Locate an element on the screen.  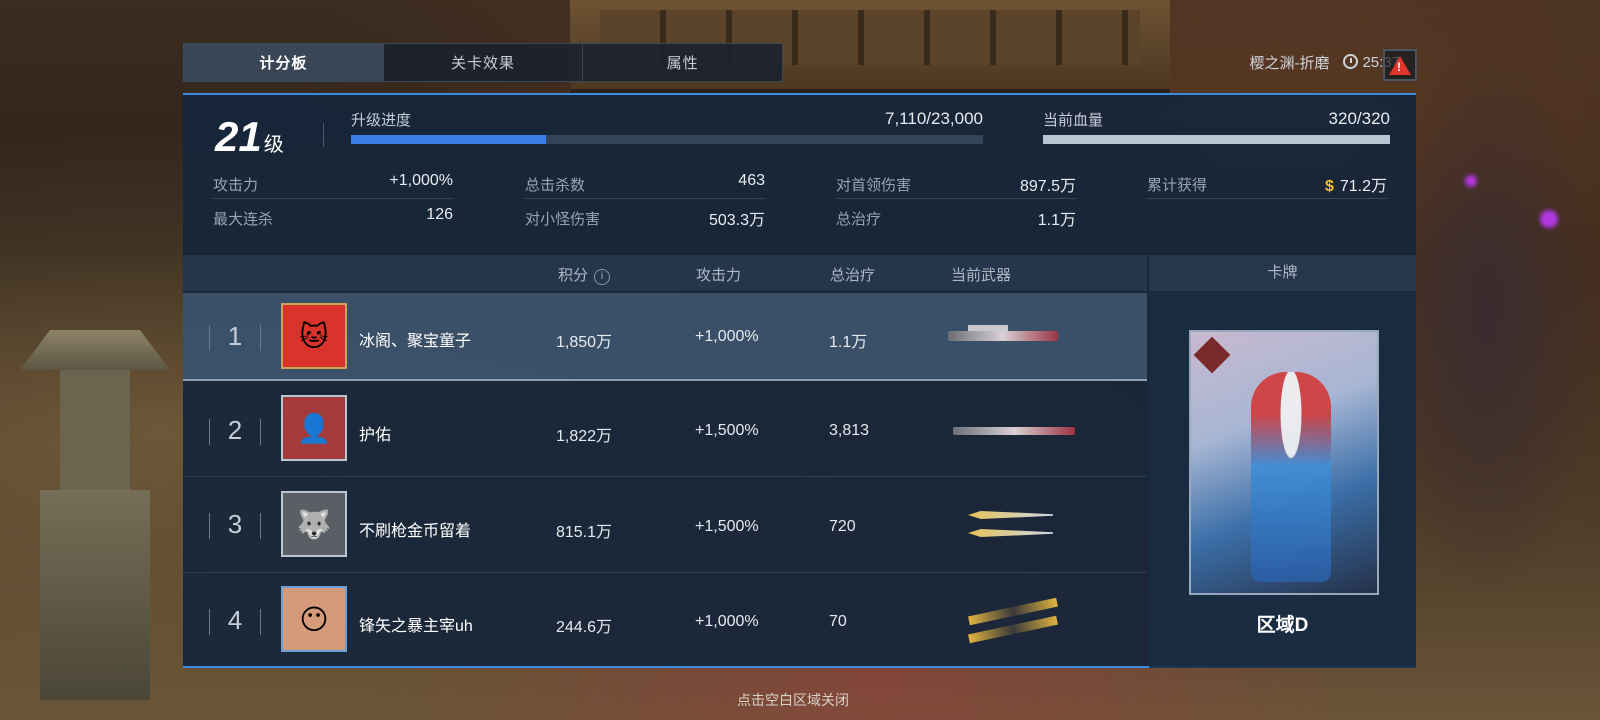
player-level: 21 级 is located at coordinates (249, 137).